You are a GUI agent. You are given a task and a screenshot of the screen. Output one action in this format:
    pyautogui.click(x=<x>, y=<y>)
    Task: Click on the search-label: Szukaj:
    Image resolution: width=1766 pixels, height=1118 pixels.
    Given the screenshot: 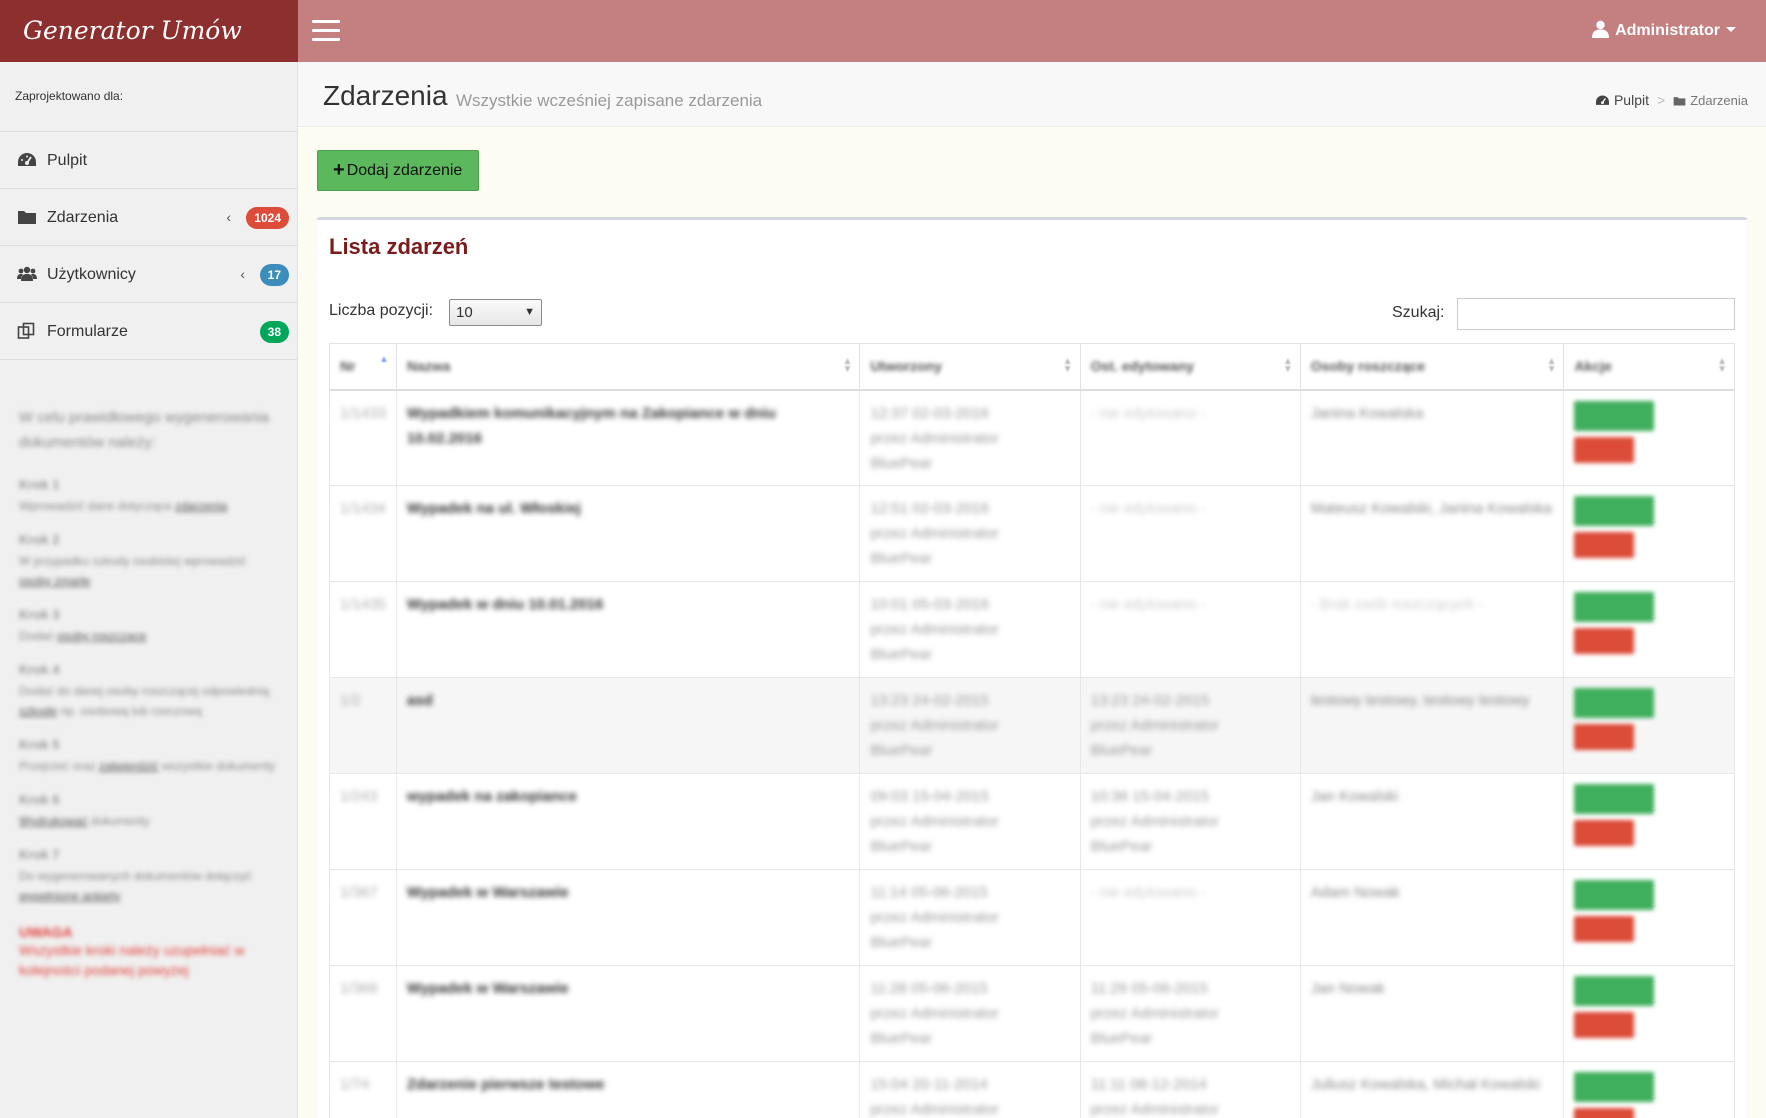 What is the action you would take?
    pyautogui.click(x=1418, y=312)
    